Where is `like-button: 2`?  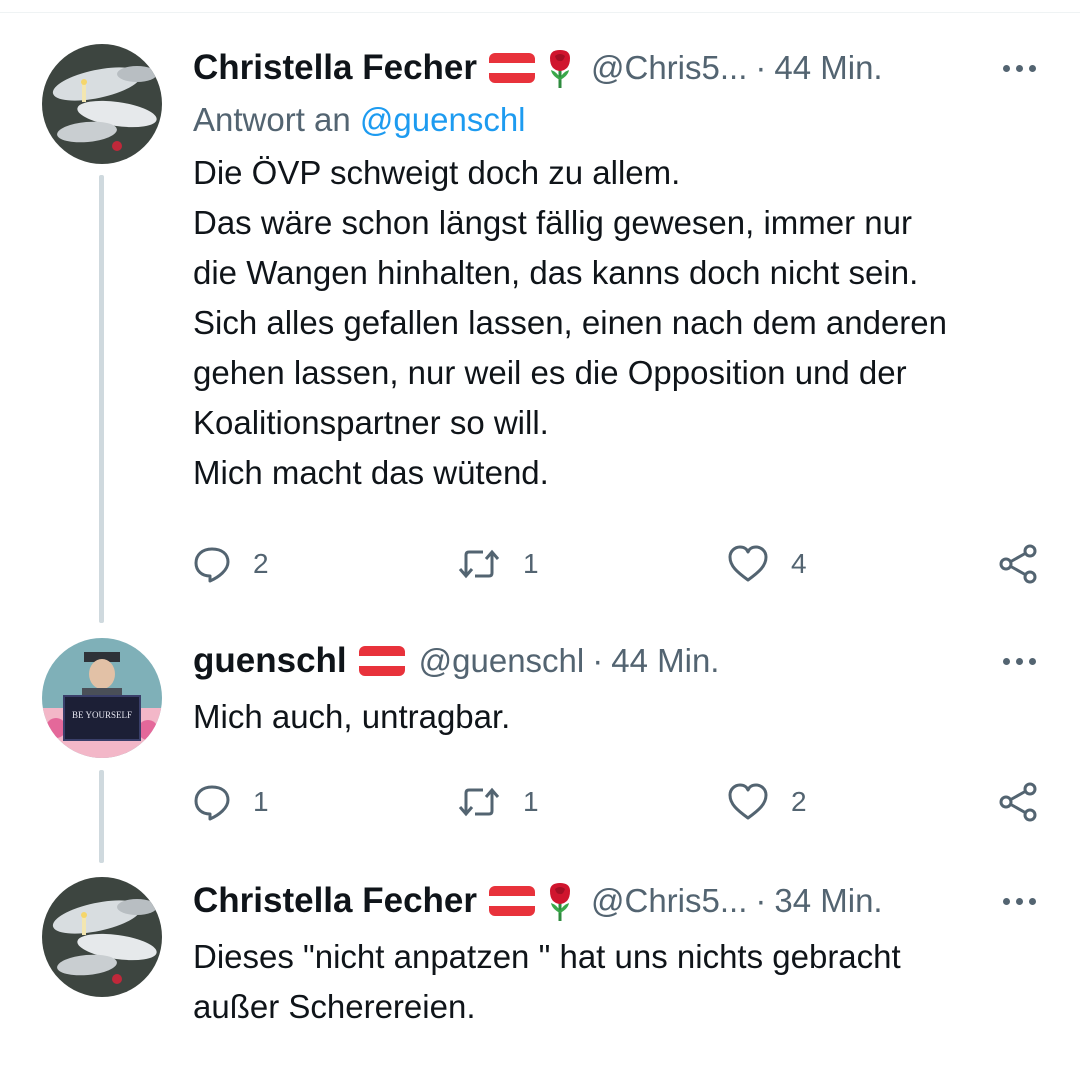
like-button: 2 is located at coordinates (767, 802).